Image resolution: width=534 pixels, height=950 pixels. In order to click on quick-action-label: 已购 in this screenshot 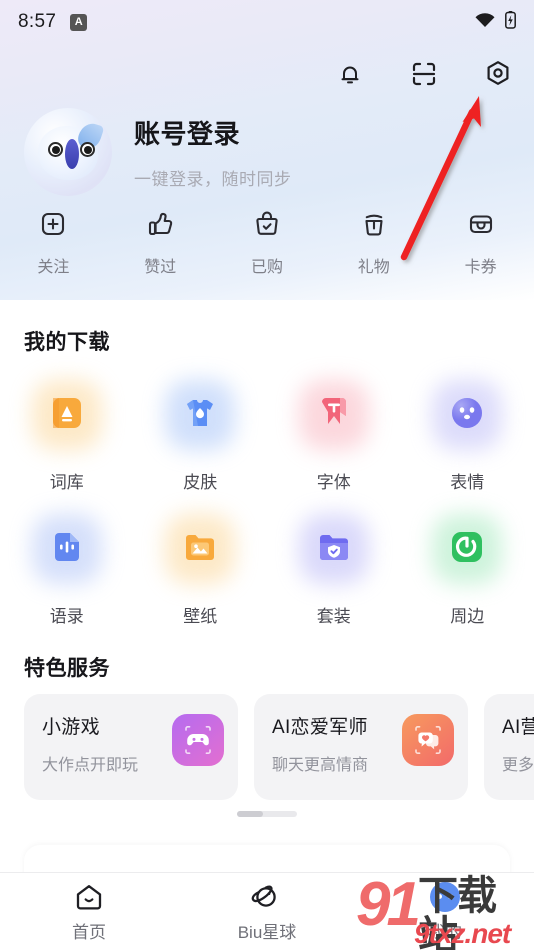, I will do `click(266, 267)`.